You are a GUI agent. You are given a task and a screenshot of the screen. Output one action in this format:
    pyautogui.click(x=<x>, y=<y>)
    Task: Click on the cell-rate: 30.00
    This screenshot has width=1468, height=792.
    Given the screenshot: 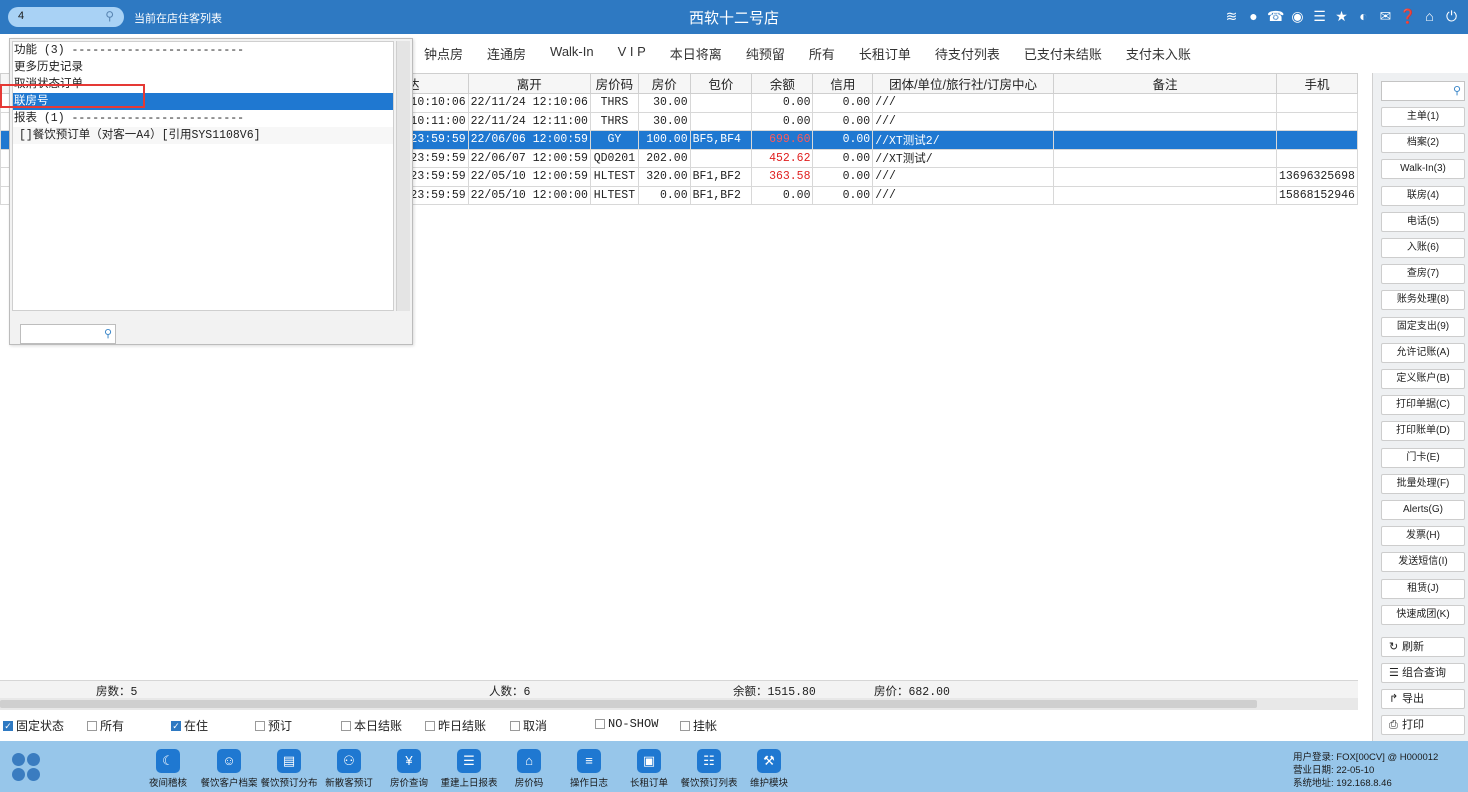 What is the action you would take?
    pyautogui.click(x=664, y=103)
    